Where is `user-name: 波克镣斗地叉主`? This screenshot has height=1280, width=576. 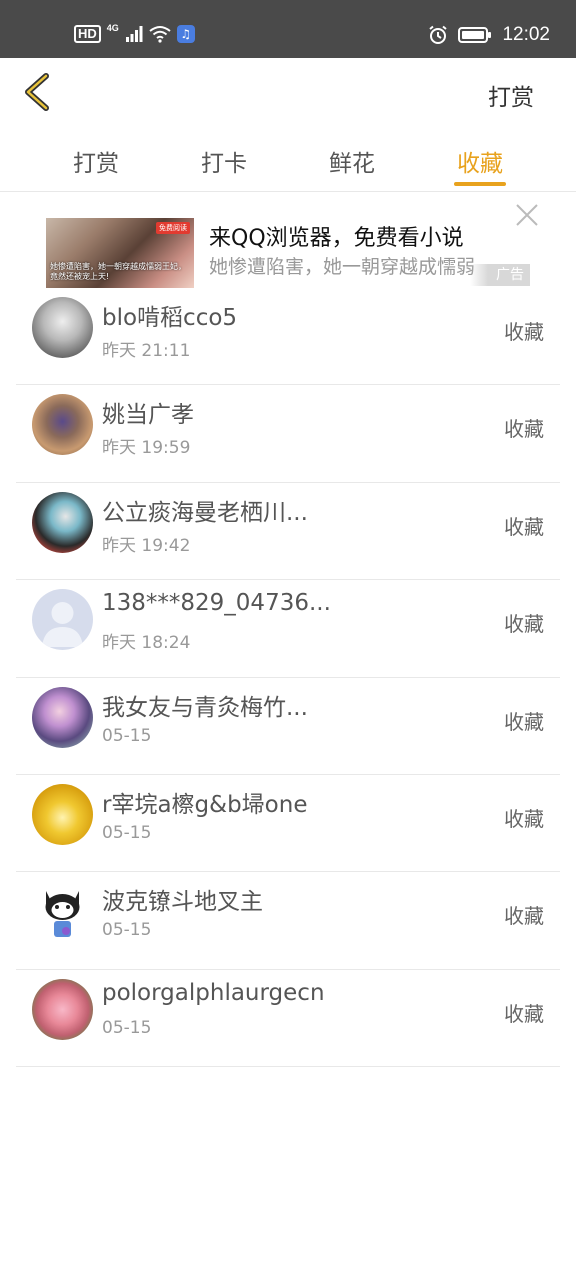 user-name: 波克镣斗地叉主 is located at coordinates (182, 902).